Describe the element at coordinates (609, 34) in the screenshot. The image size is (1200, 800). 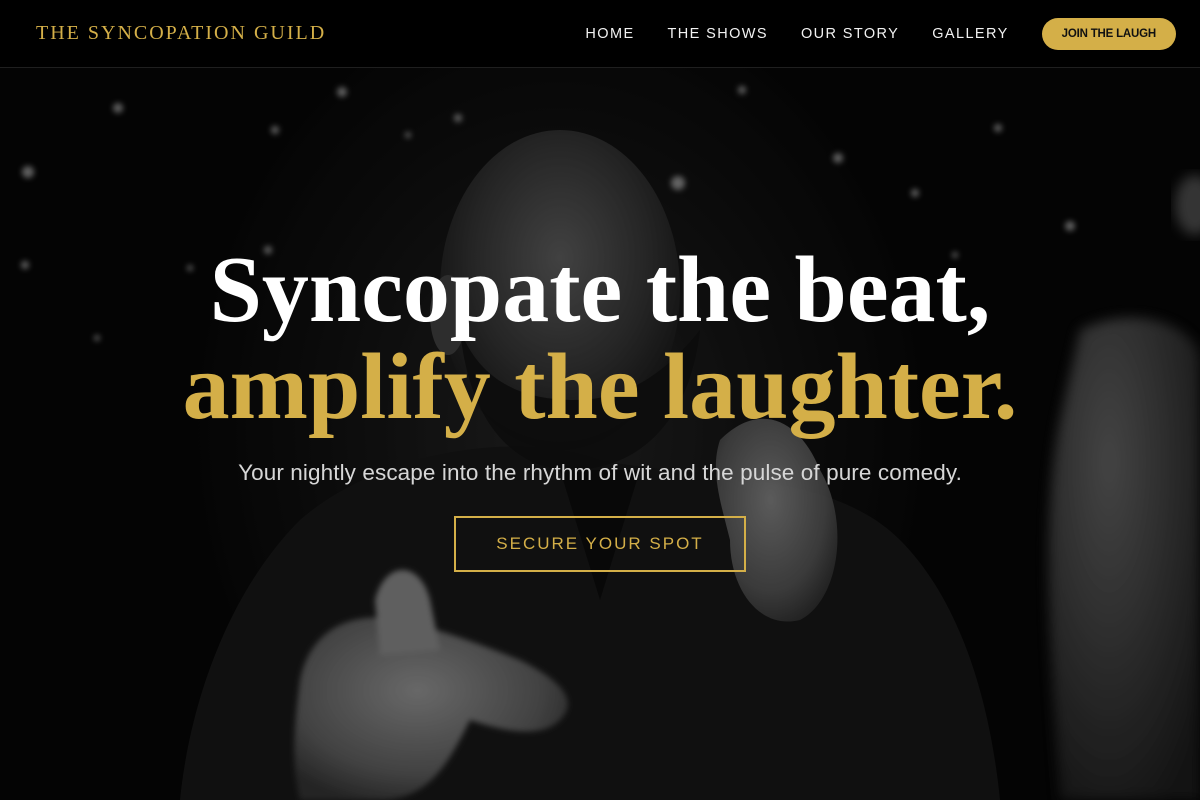
I see `nav-link-home: HOME` at that location.